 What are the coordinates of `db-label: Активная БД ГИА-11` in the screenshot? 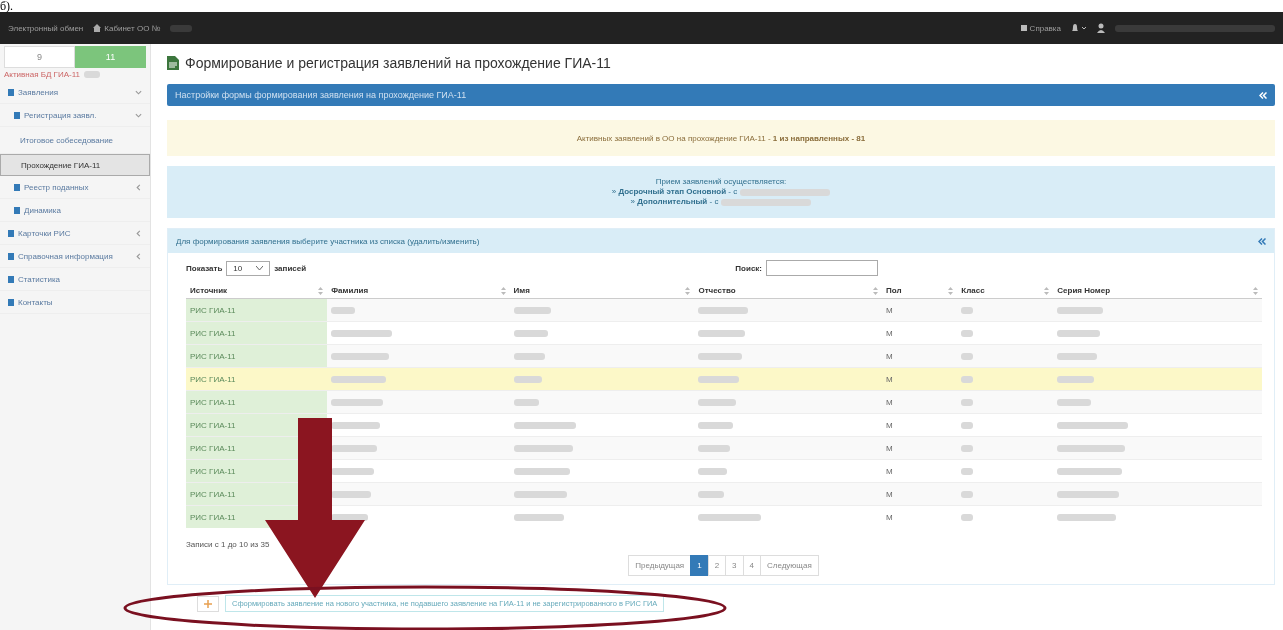 It's located at (42, 74).